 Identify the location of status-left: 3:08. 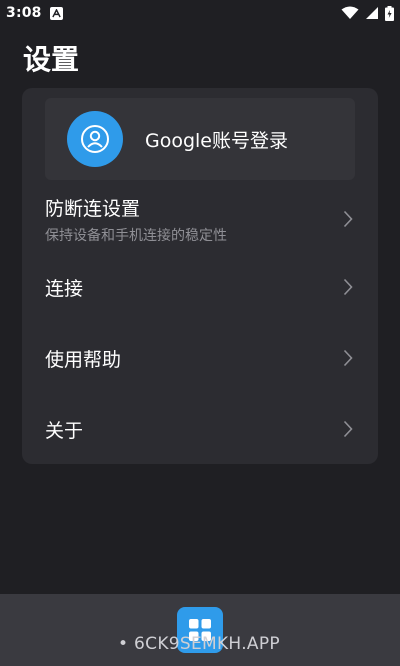
(34, 13).